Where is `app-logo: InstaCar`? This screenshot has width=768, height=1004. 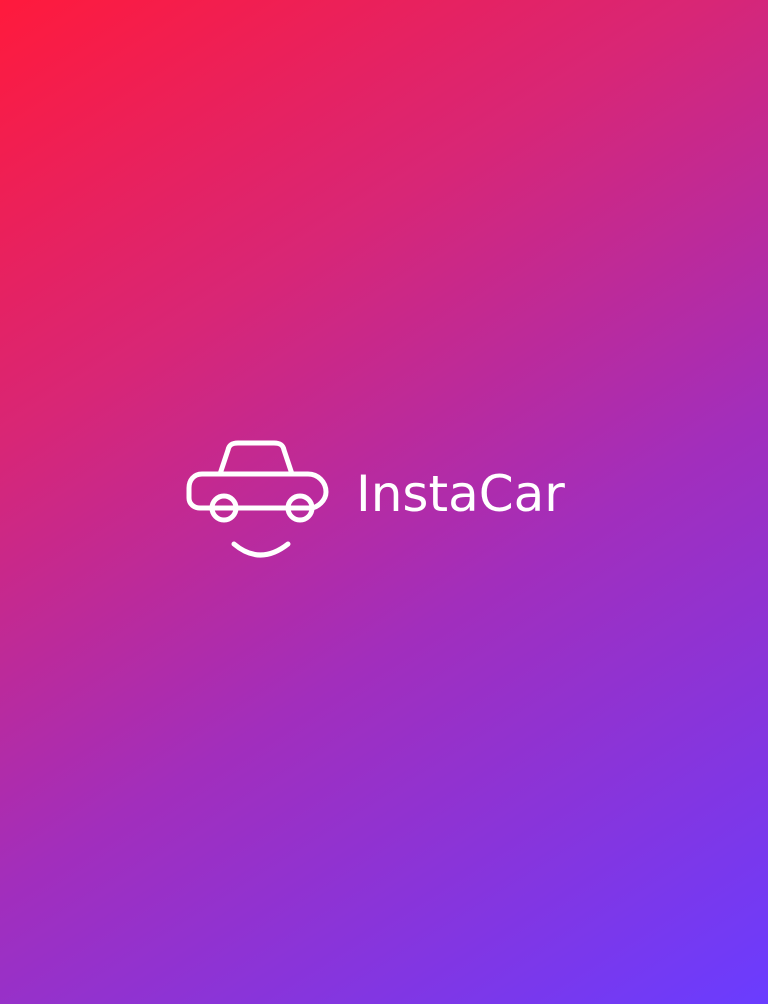 app-logo: InstaCar is located at coordinates (375, 502).